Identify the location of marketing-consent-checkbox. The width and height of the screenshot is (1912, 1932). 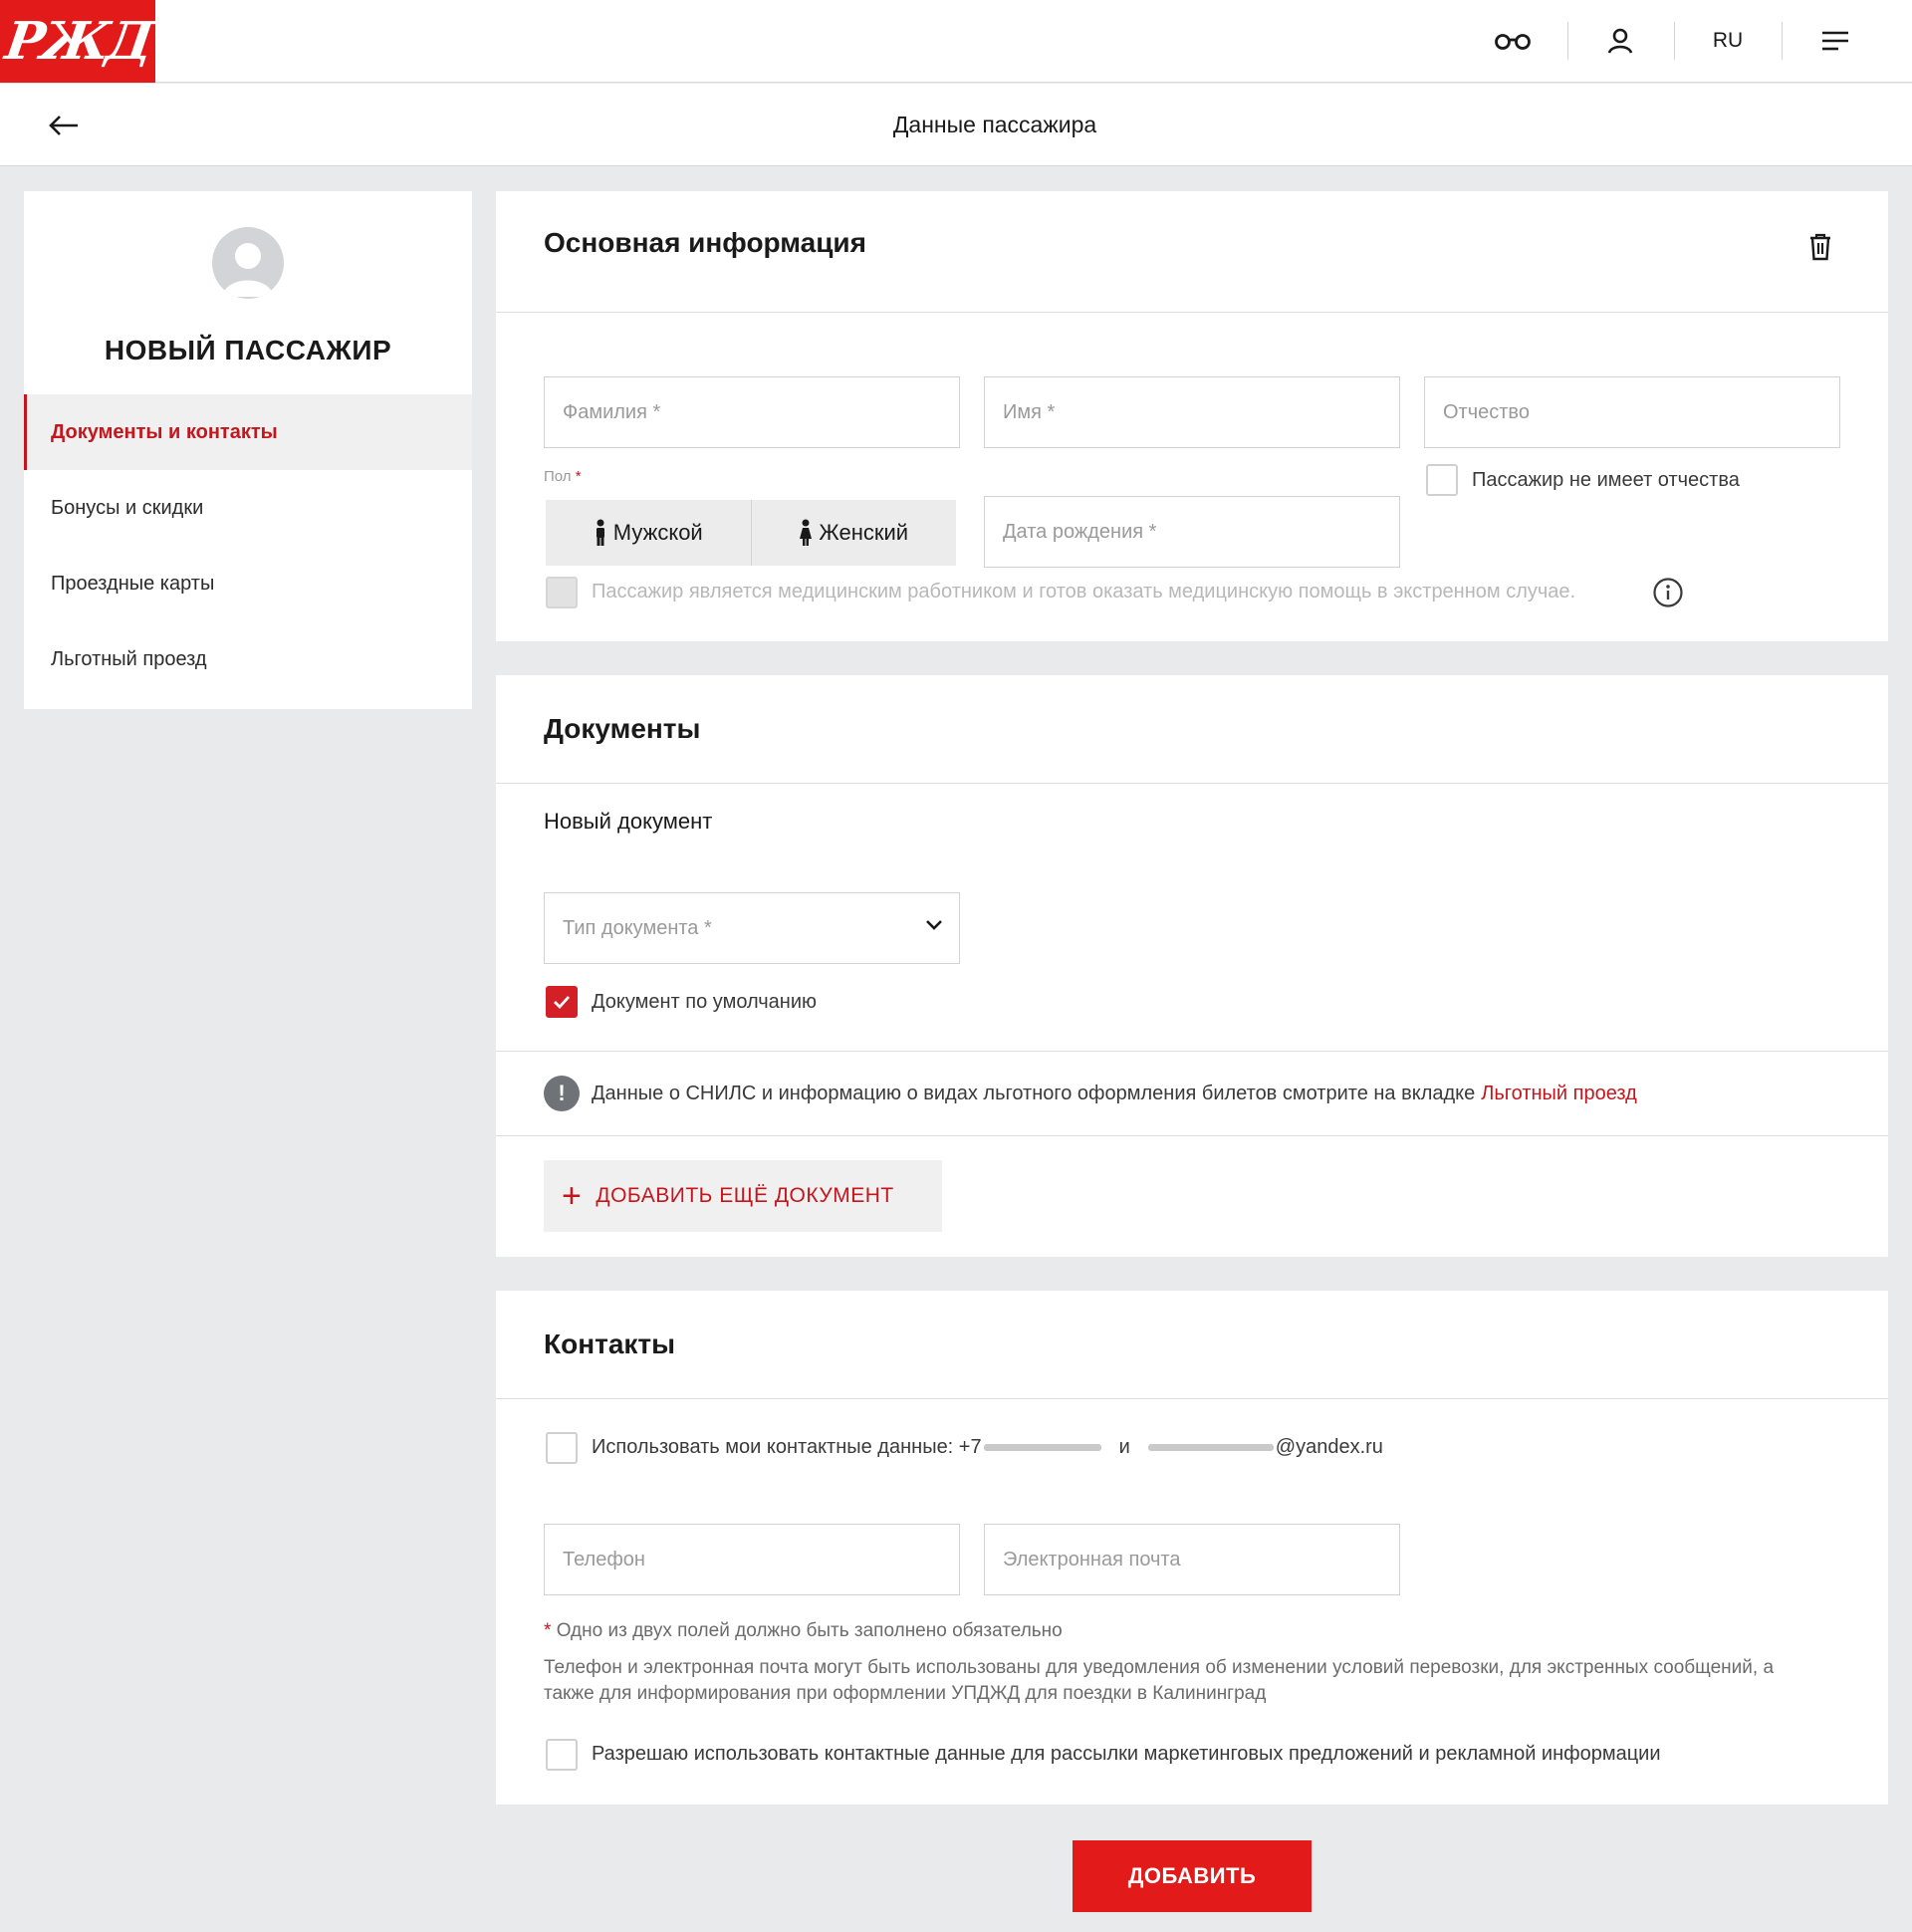
(562, 1755).